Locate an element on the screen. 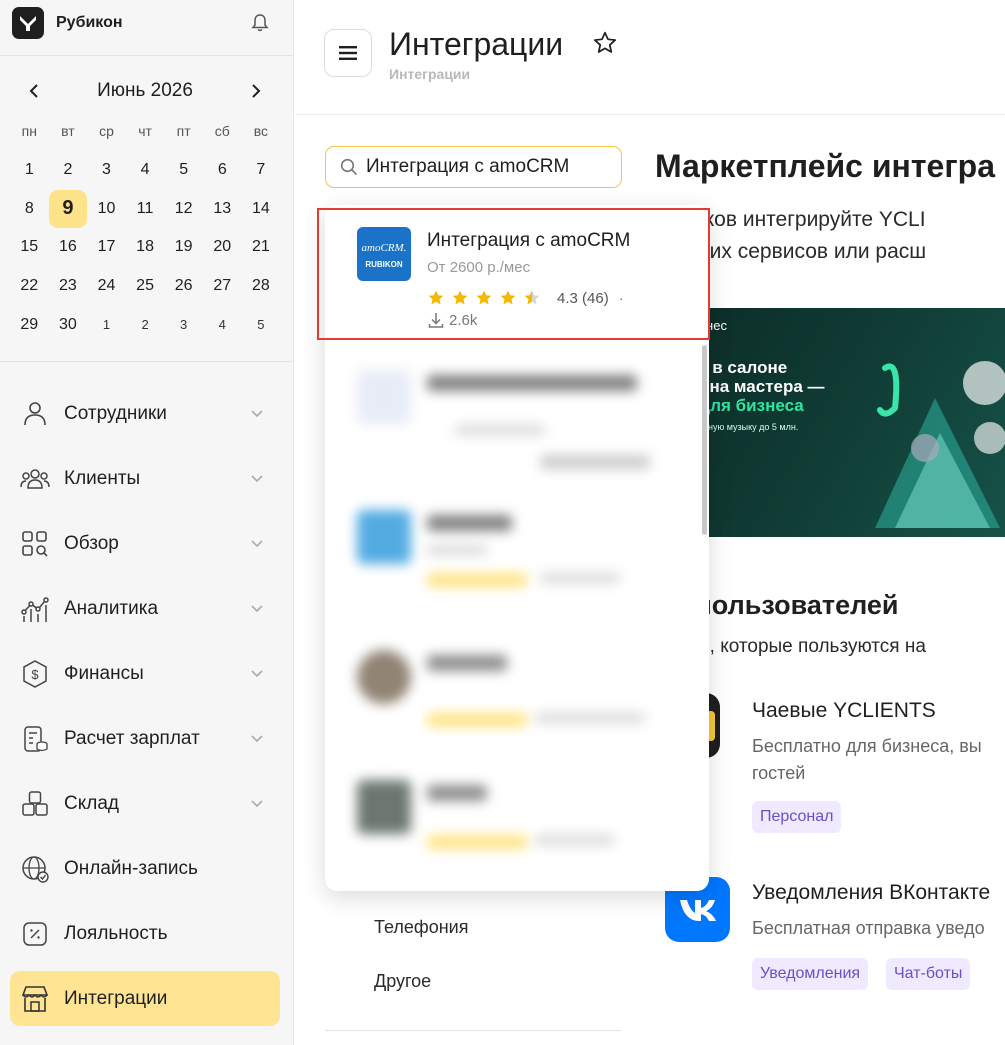 The height and width of the screenshot is (1045, 1005). hamburger-icon is located at coordinates (348, 53).